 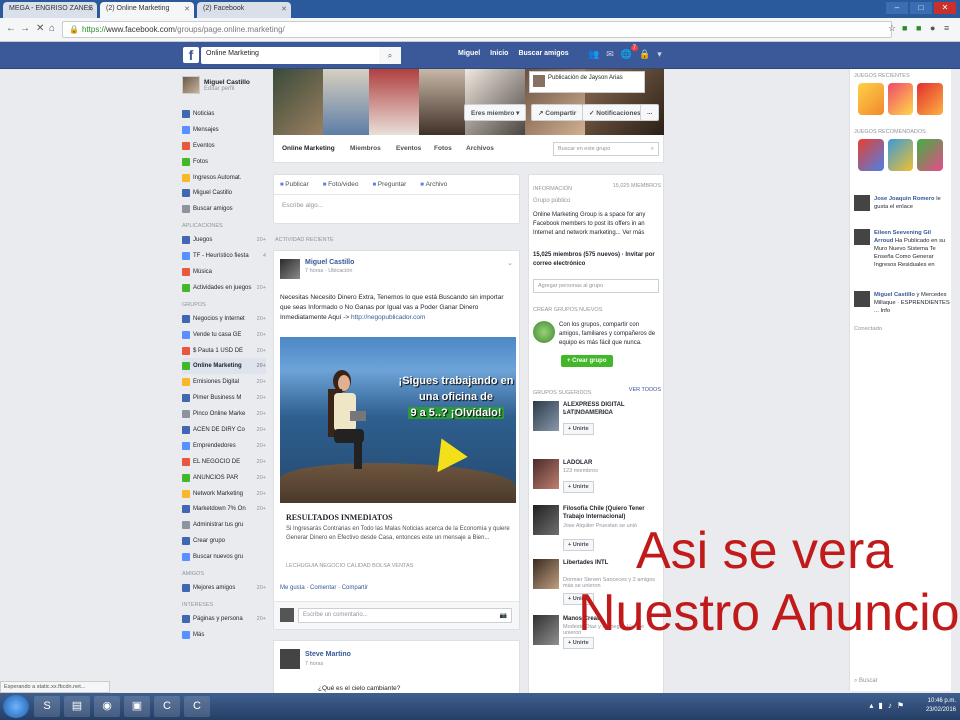 What do you see at coordinates (593, 54) in the screenshot?
I see `friend-requests-icon: 👥` at bounding box center [593, 54].